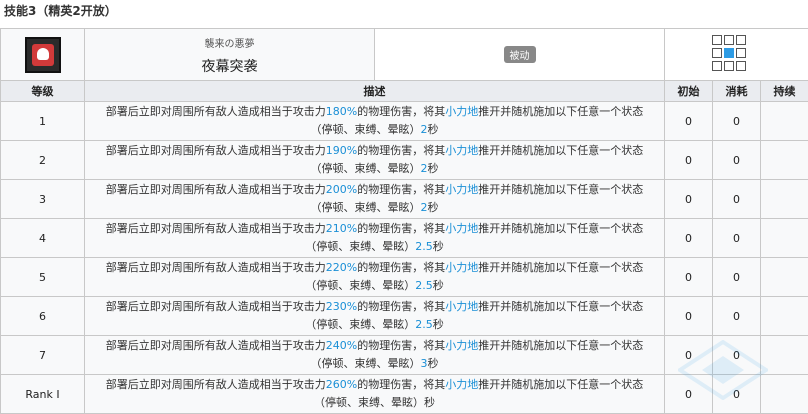 This screenshot has width=808, height=414. What do you see at coordinates (341, 150) in the screenshot?
I see `desc-atk-value: 190%` at bounding box center [341, 150].